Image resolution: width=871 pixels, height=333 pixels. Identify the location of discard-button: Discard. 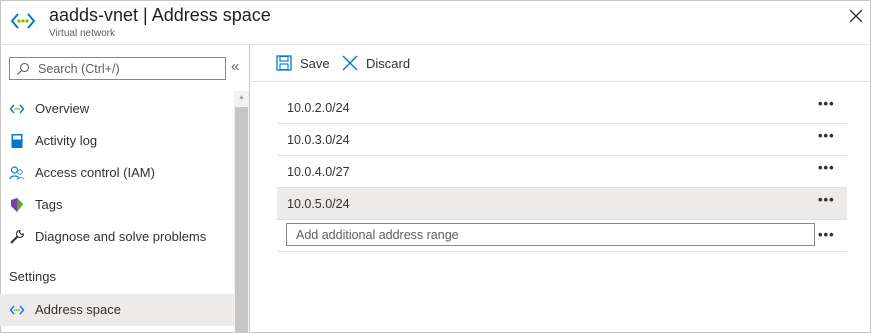
(379, 64).